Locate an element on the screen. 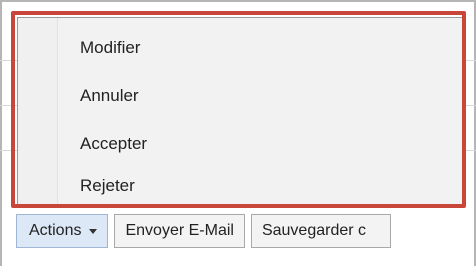 This screenshot has height=266, width=476. page-border-top is located at coordinates (238, 1).